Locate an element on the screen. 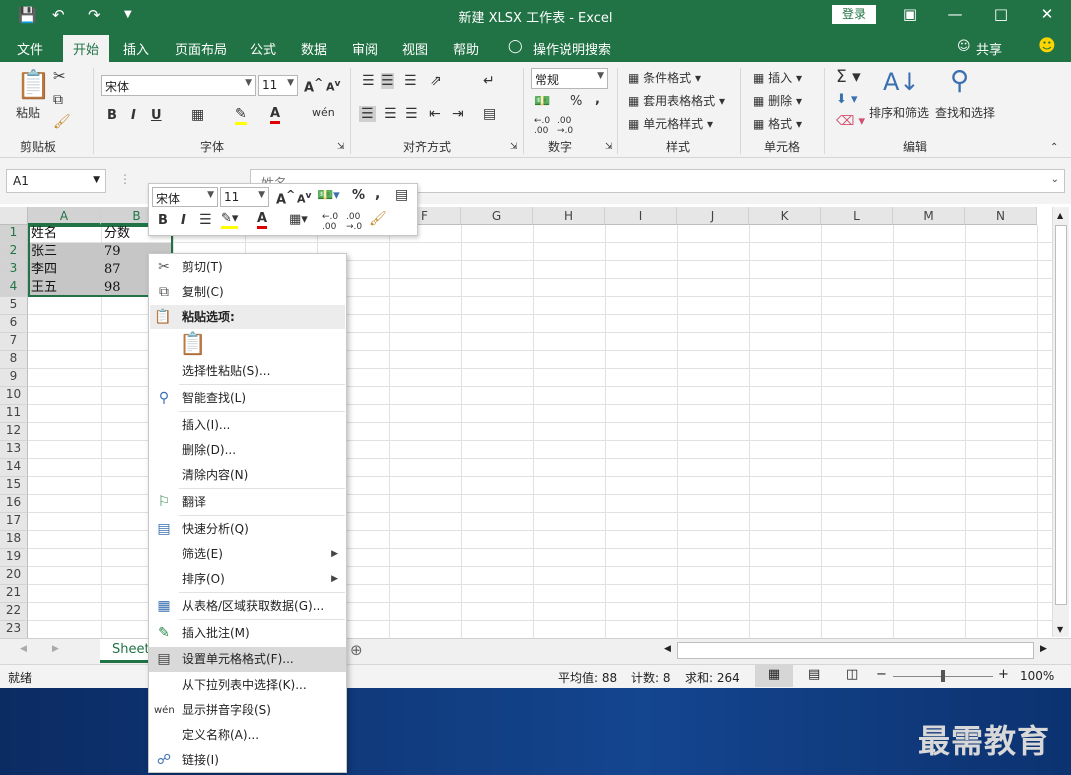 This screenshot has height=775, width=1071. col-header-g: G is located at coordinates (497, 216).